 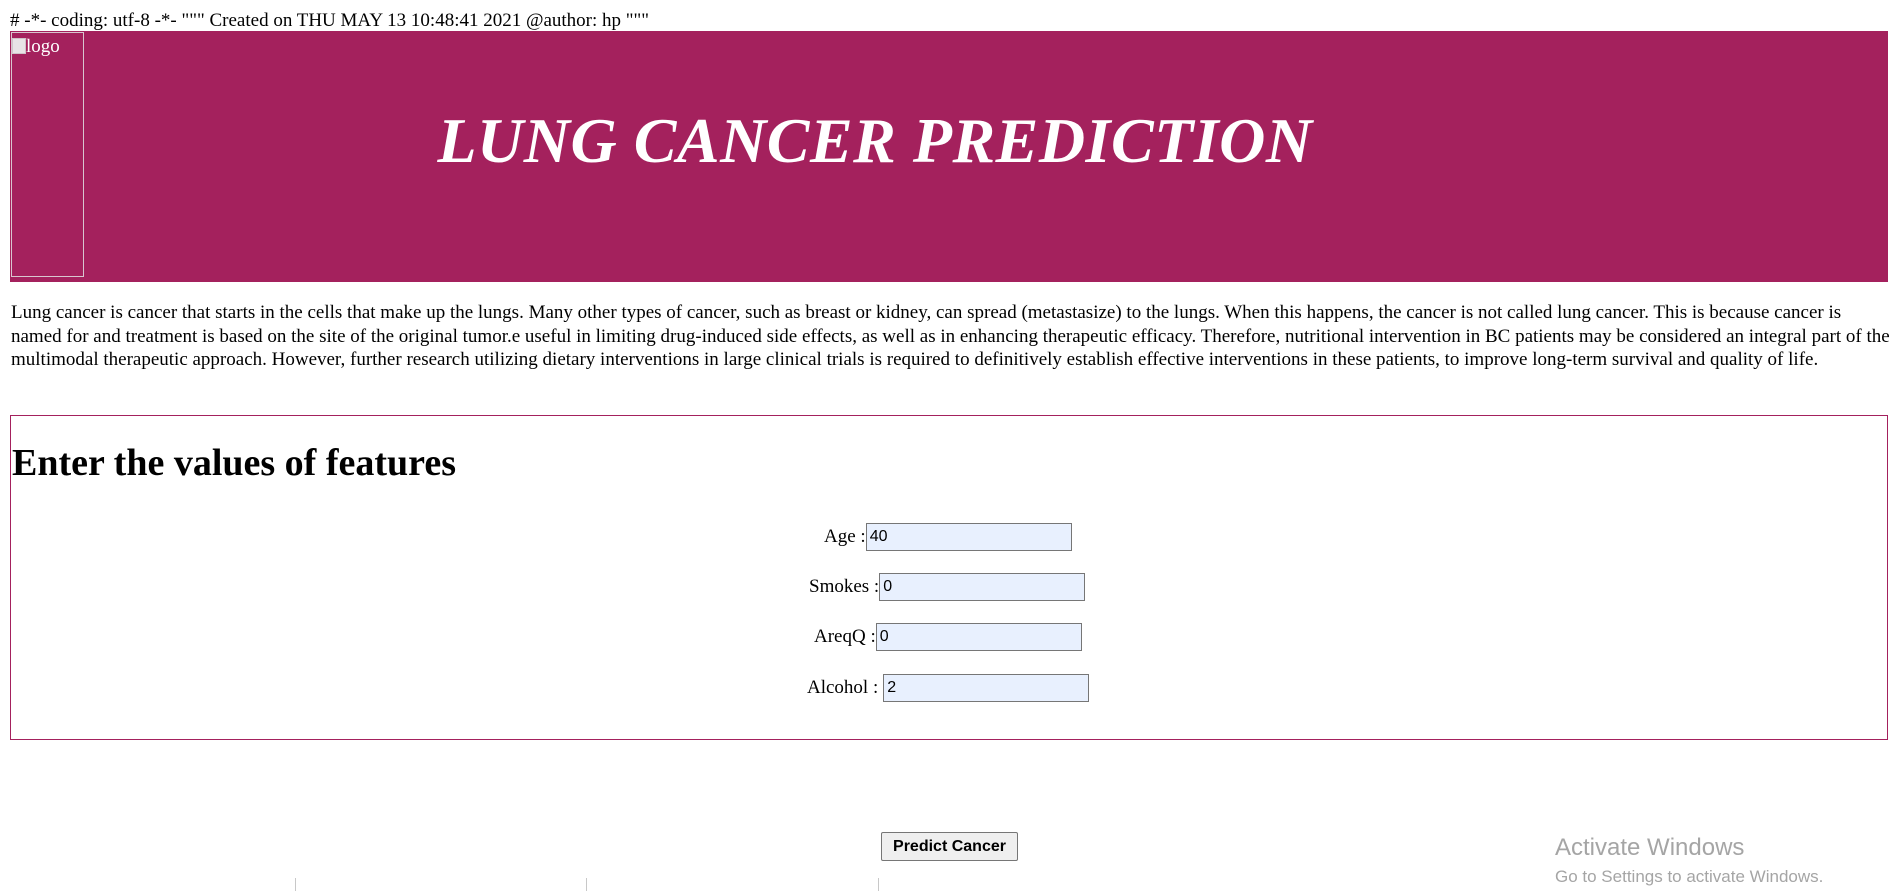 I want to click on field-row-smokes: Smokes :, so click(x=947, y=587).